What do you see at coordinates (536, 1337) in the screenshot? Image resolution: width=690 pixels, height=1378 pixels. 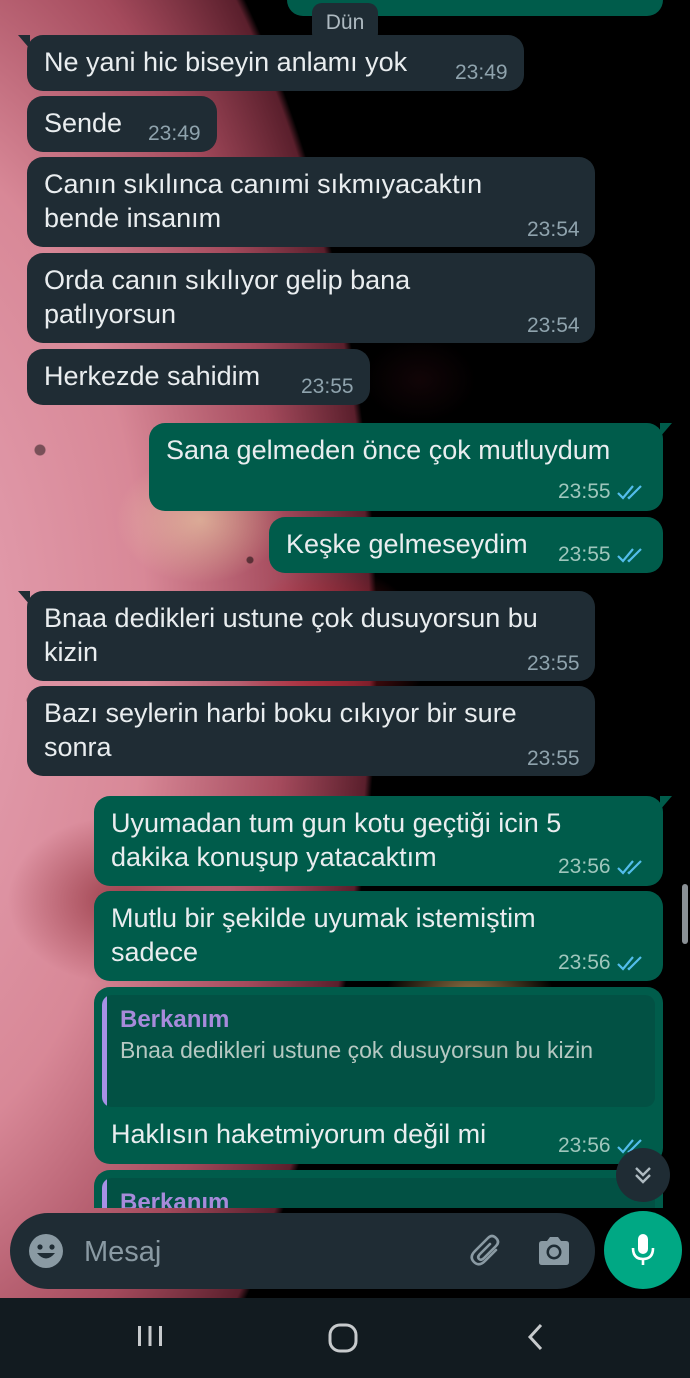 I see `back-icon` at bounding box center [536, 1337].